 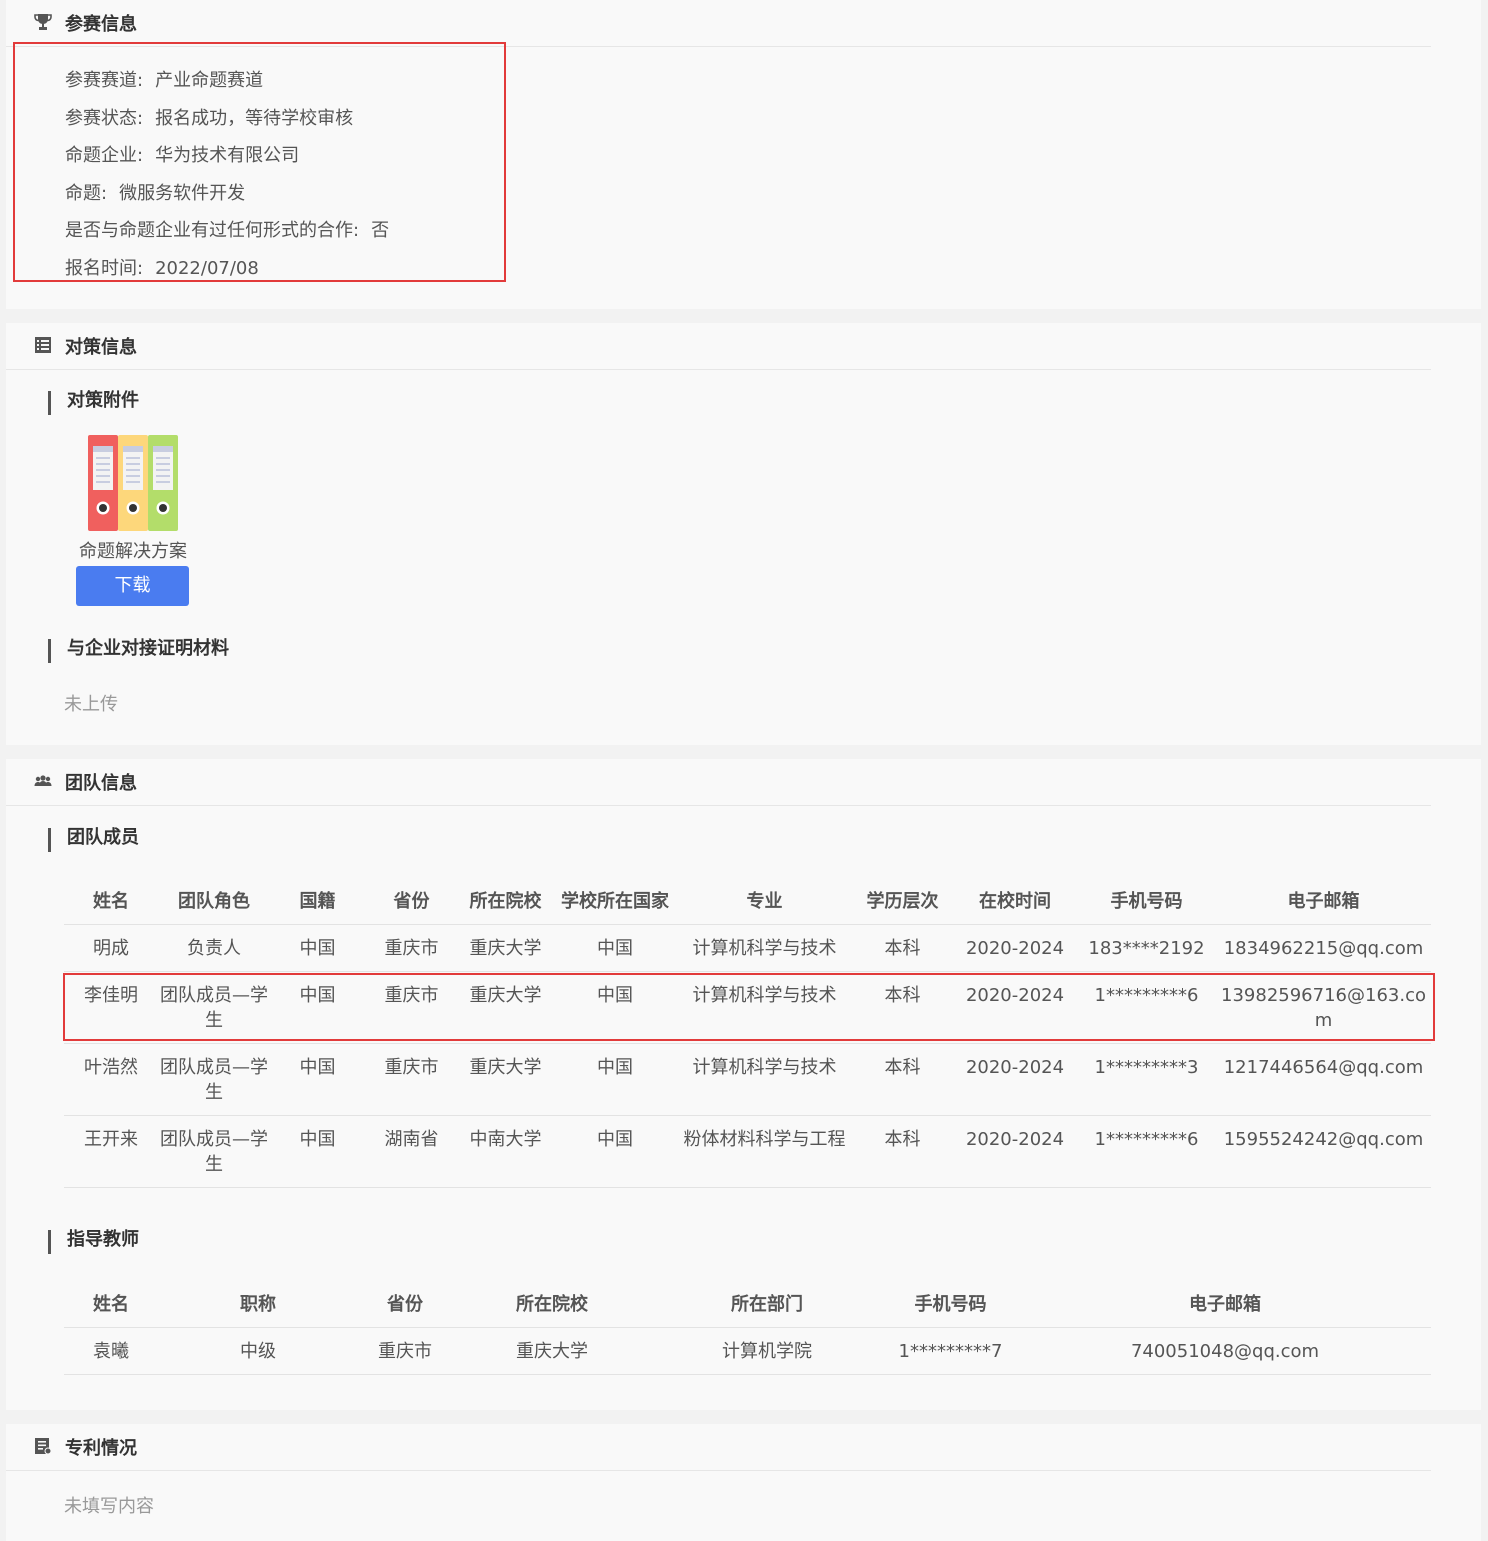 I want to click on proof-subtitle-text: 与企业对接证明材料, so click(x=148, y=648).